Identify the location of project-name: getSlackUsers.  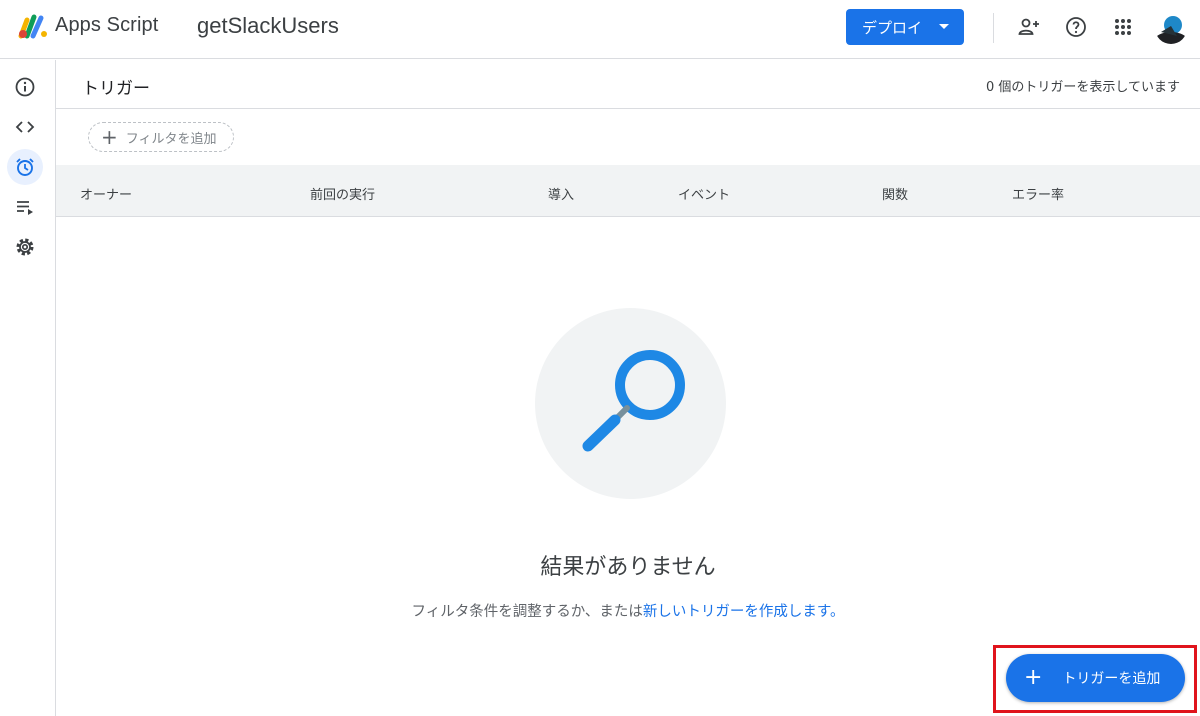
(268, 26).